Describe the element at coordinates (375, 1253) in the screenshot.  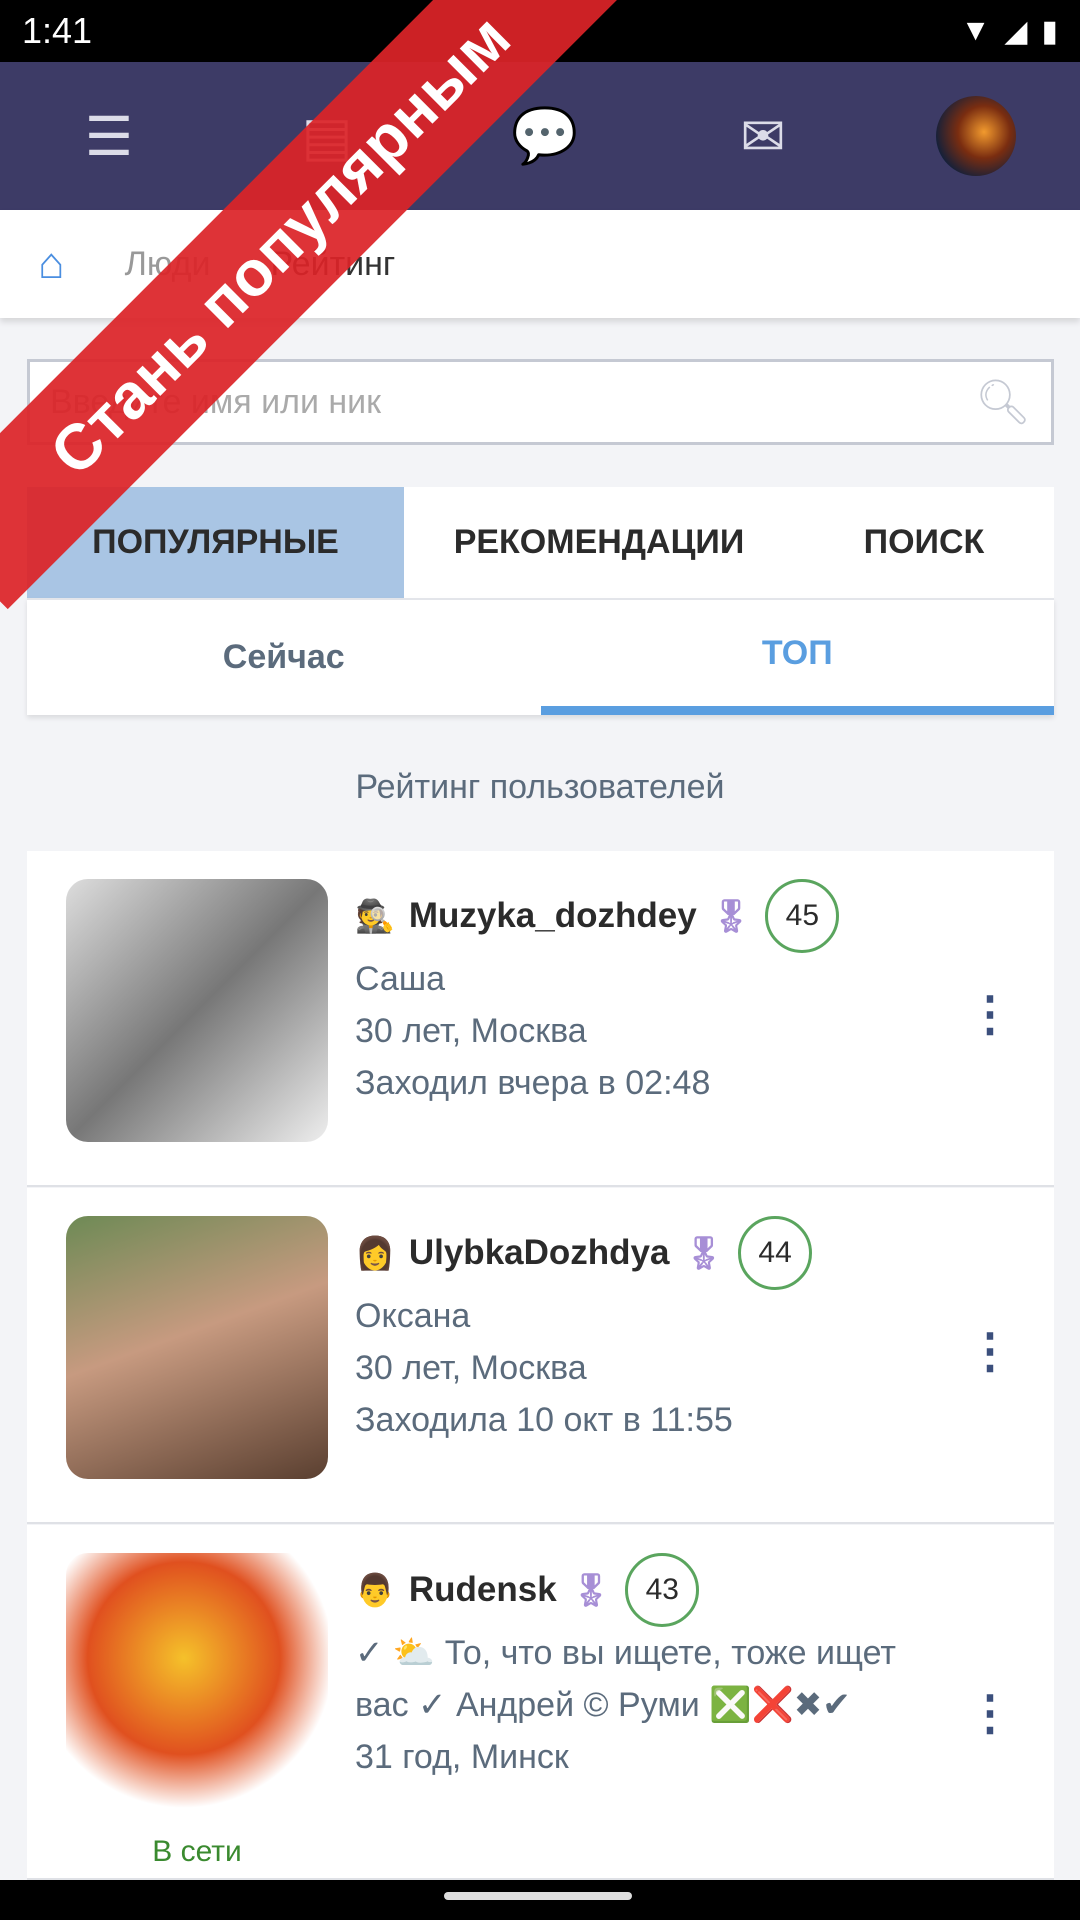
I see `user-type-icon: 👩` at that location.